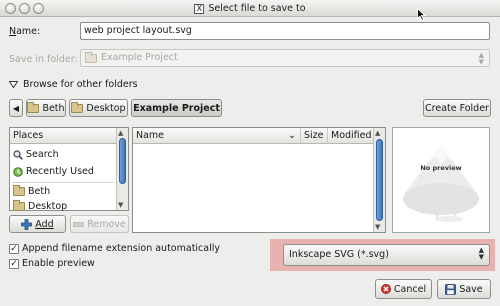  I want to click on place-item-desktop: Desktop, so click(63, 204).